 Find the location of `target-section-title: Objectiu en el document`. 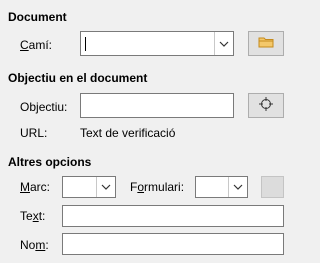

target-section-title: Objectiu en el document is located at coordinates (78, 78).